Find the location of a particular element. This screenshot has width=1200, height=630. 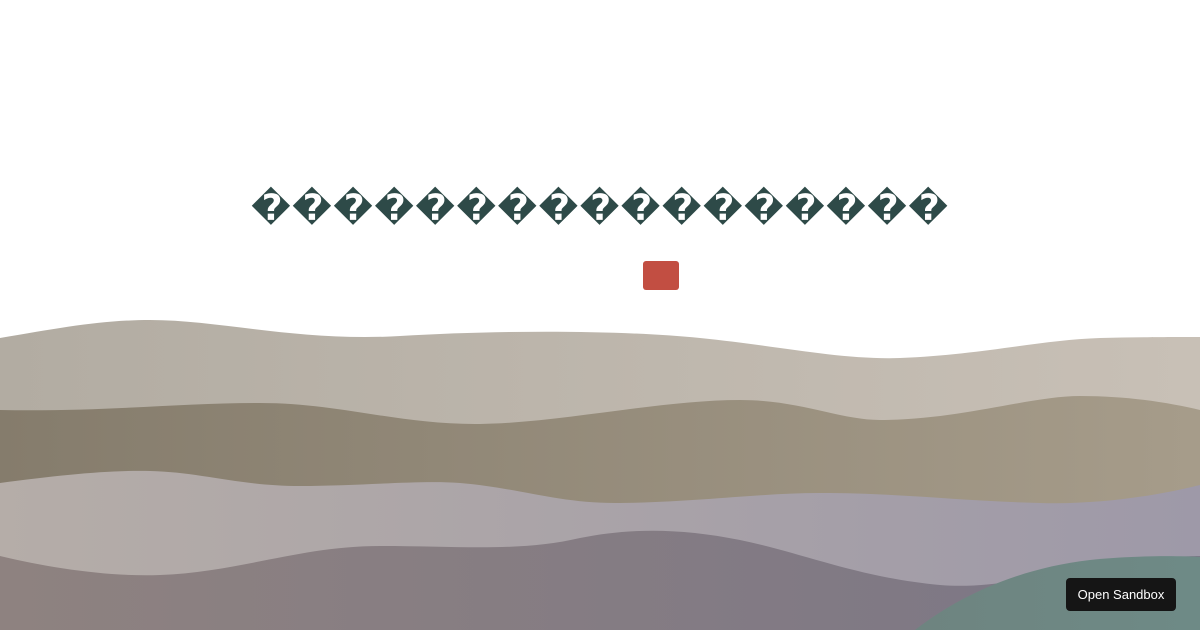

open-sandbox-button: Open Sandbox is located at coordinates (1121, 594).